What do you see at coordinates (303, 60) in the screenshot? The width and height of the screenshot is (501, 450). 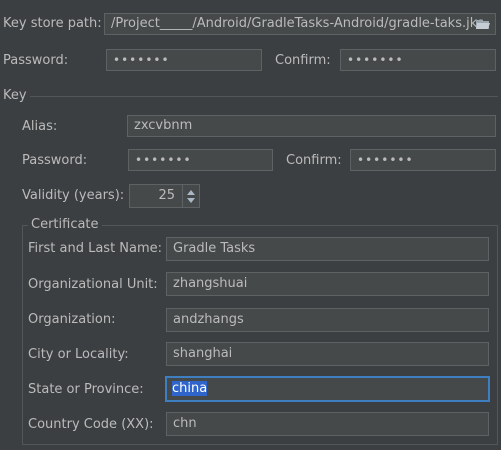 I see `keystore-confirm-label: Confirm:` at bounding box center [303, 60].